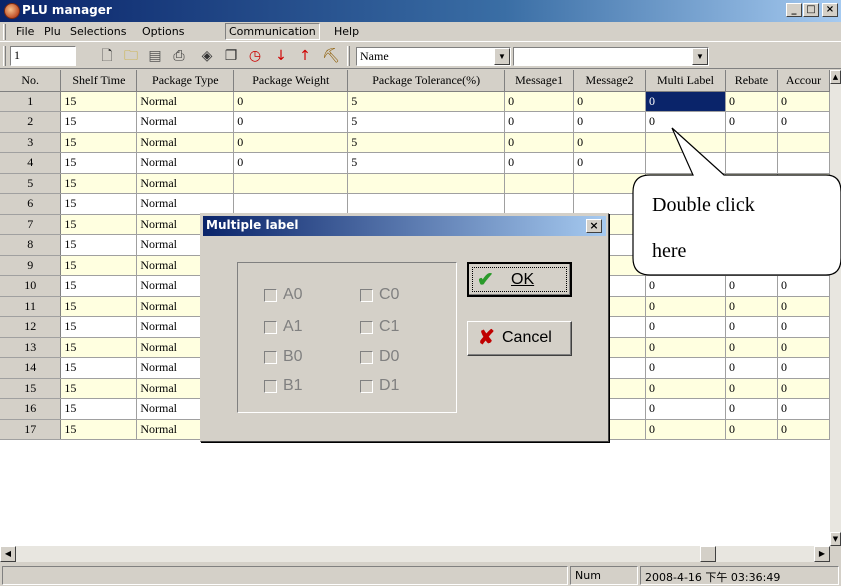 The height and width of the screenshot is (586, 841). I want to click on close-button: ×, so click(830, 10).